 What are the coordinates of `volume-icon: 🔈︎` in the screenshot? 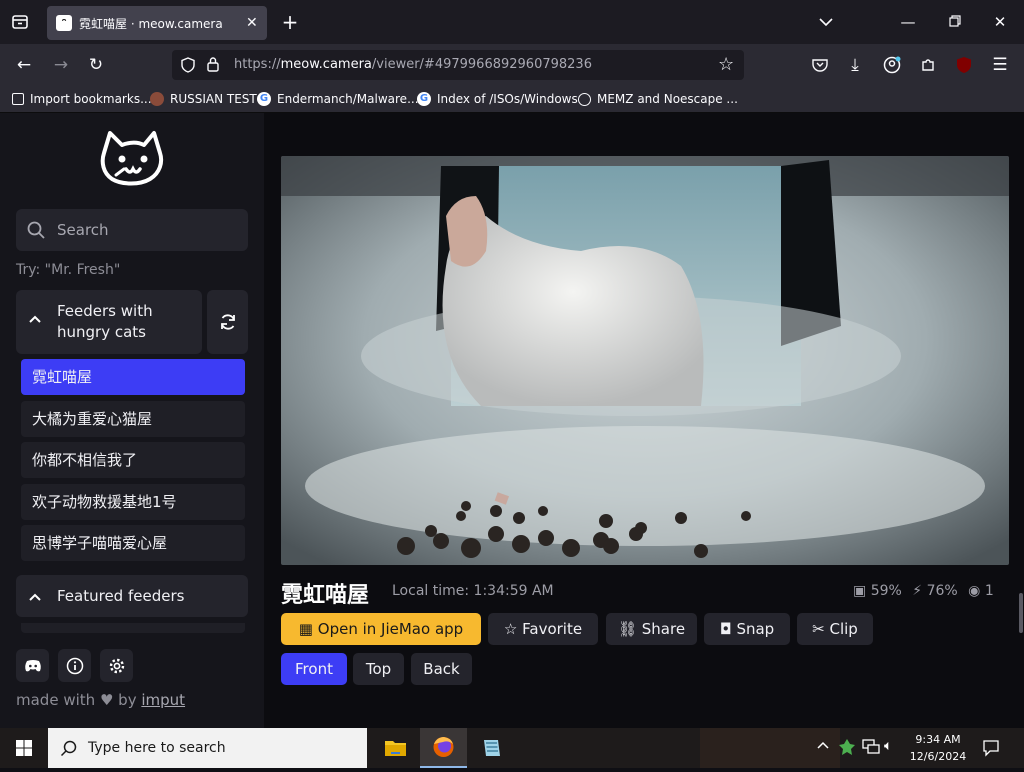 It's located at (888, 746).